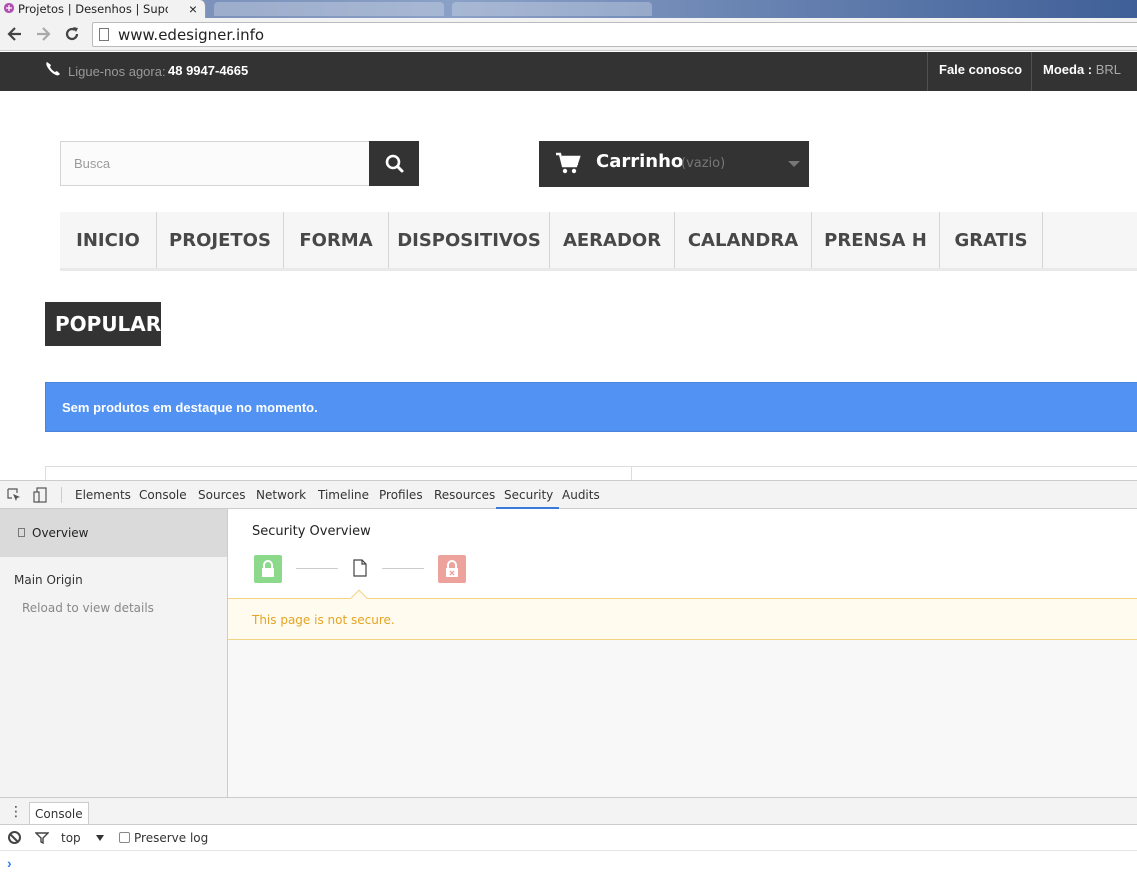  I want to click on browser-tabstrip: Projetos | Desenhos | Supo ×, so click(568, 9).